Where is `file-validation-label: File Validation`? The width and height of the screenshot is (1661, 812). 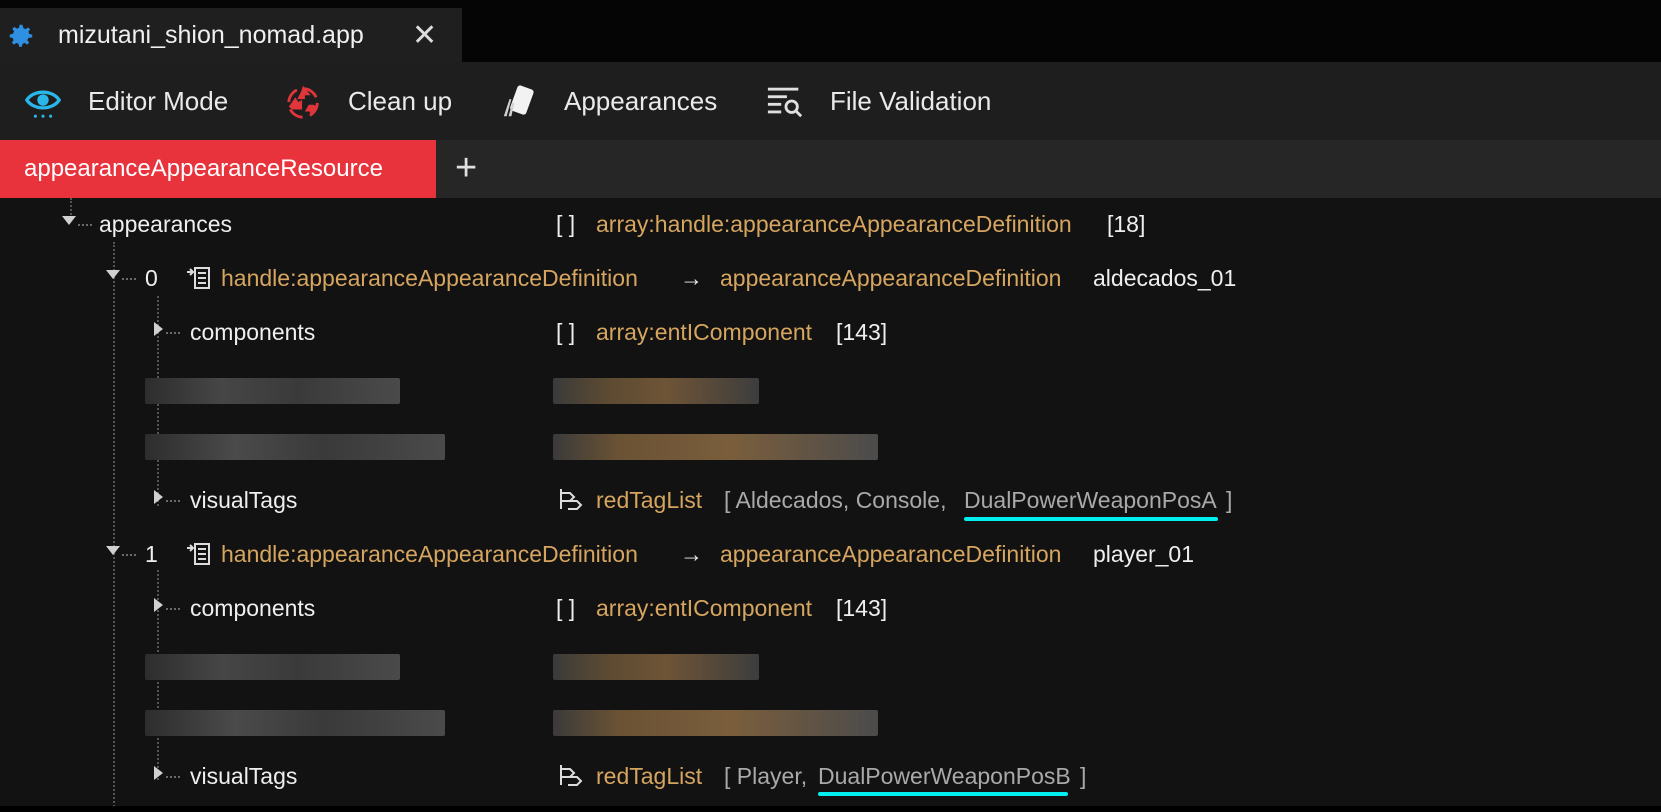
file-validation-label: File Validation is located at coordinates (911, 100).